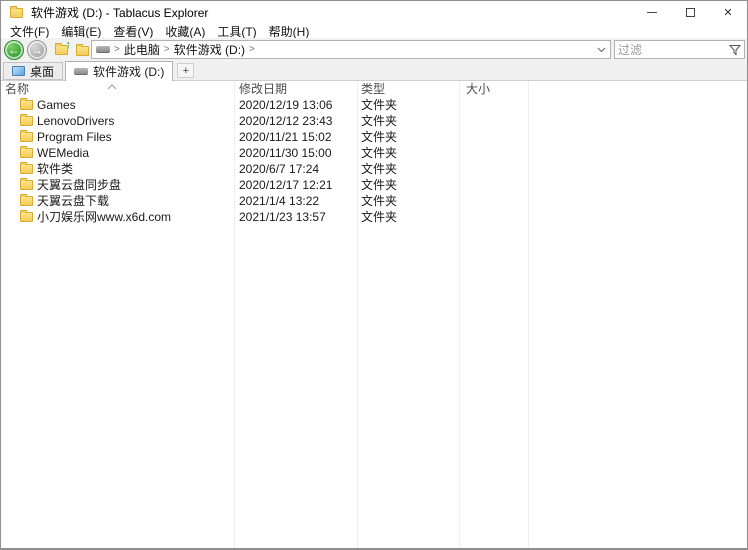  What do you see at coordinates (374, 12) in the screenshot?
I see `title-bar: 软件游戏 (D:) - Tablacus Explorer ✕` at bounding box center [374, 12].